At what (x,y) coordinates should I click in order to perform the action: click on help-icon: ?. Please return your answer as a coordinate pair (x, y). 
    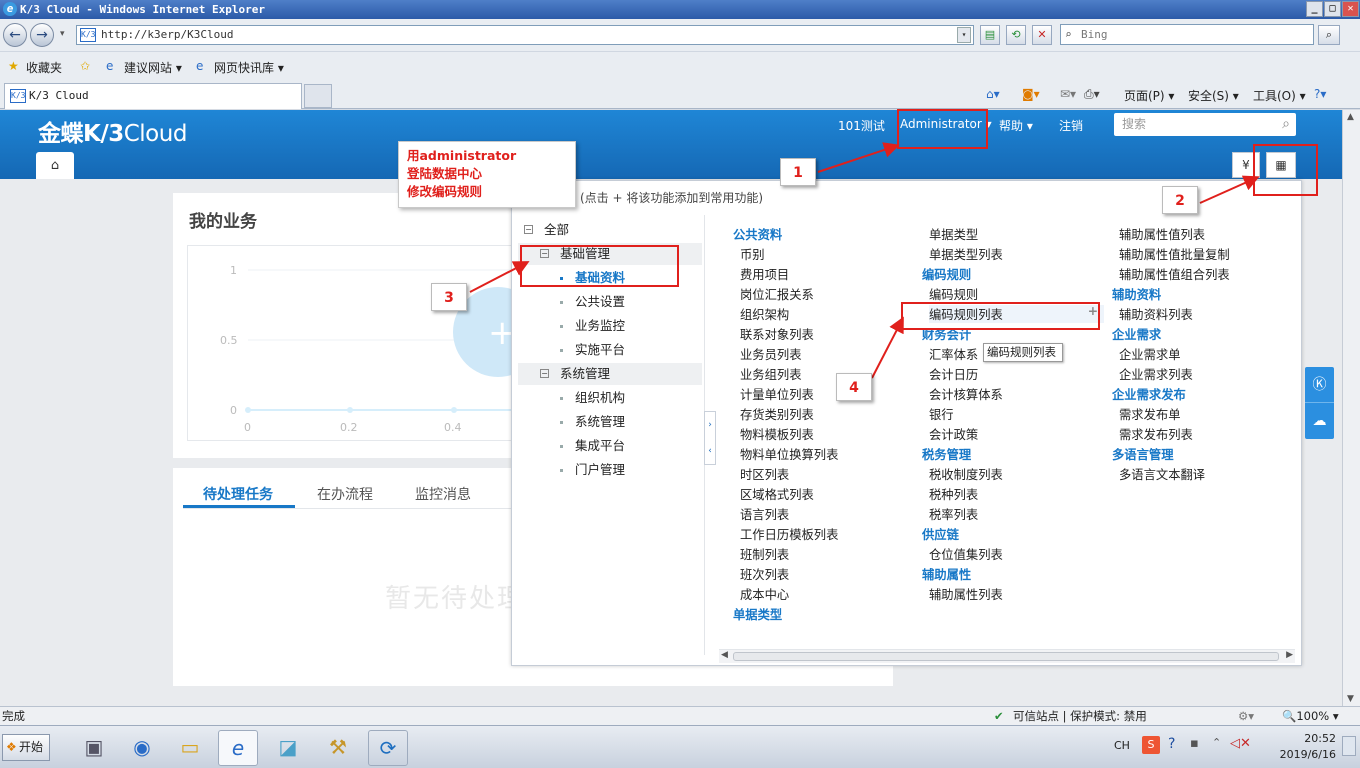
    Looking at the image, I should click on (1171, 744).